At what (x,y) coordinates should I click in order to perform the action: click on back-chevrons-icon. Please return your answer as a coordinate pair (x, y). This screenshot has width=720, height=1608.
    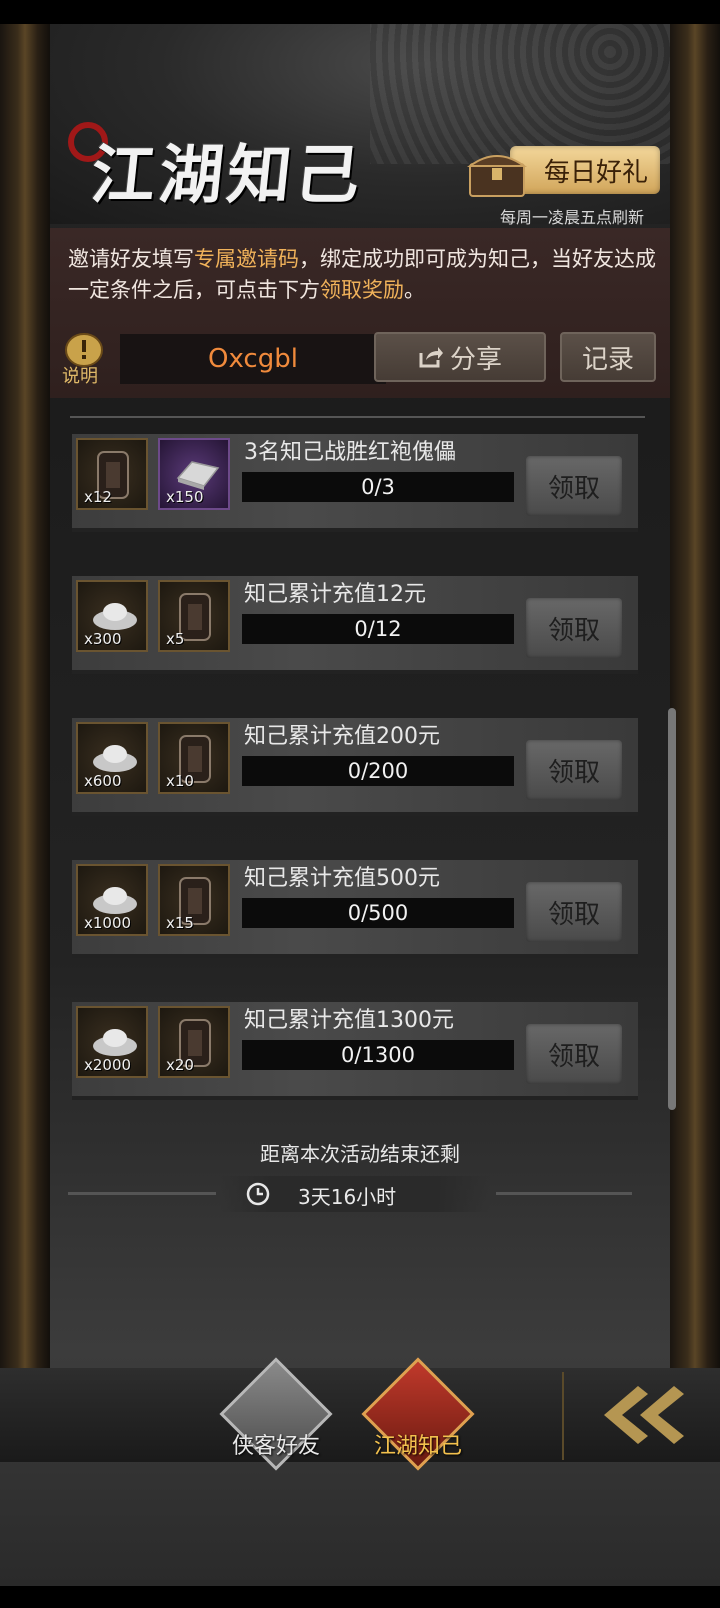
    Looking at the image, I should click on (640, 1415).